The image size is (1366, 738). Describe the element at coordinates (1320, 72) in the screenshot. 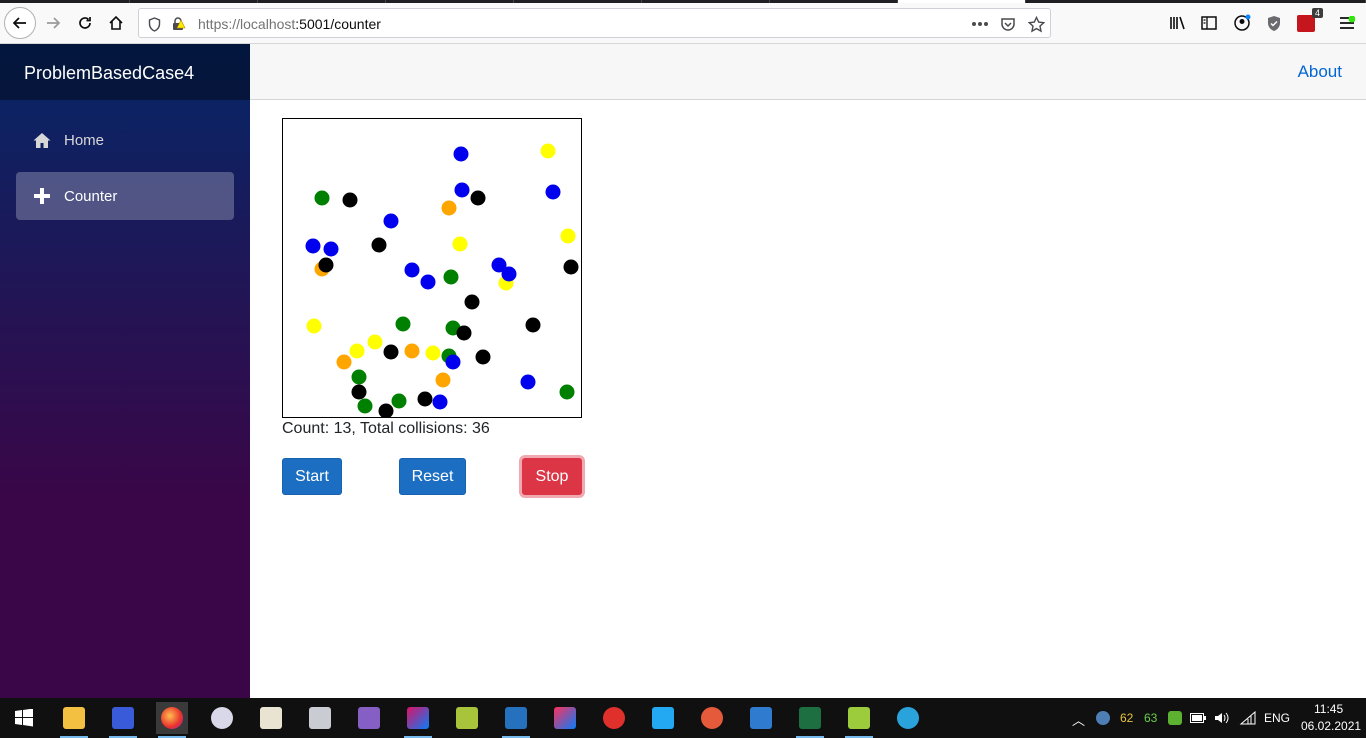

I see `about-link: About` at that location.